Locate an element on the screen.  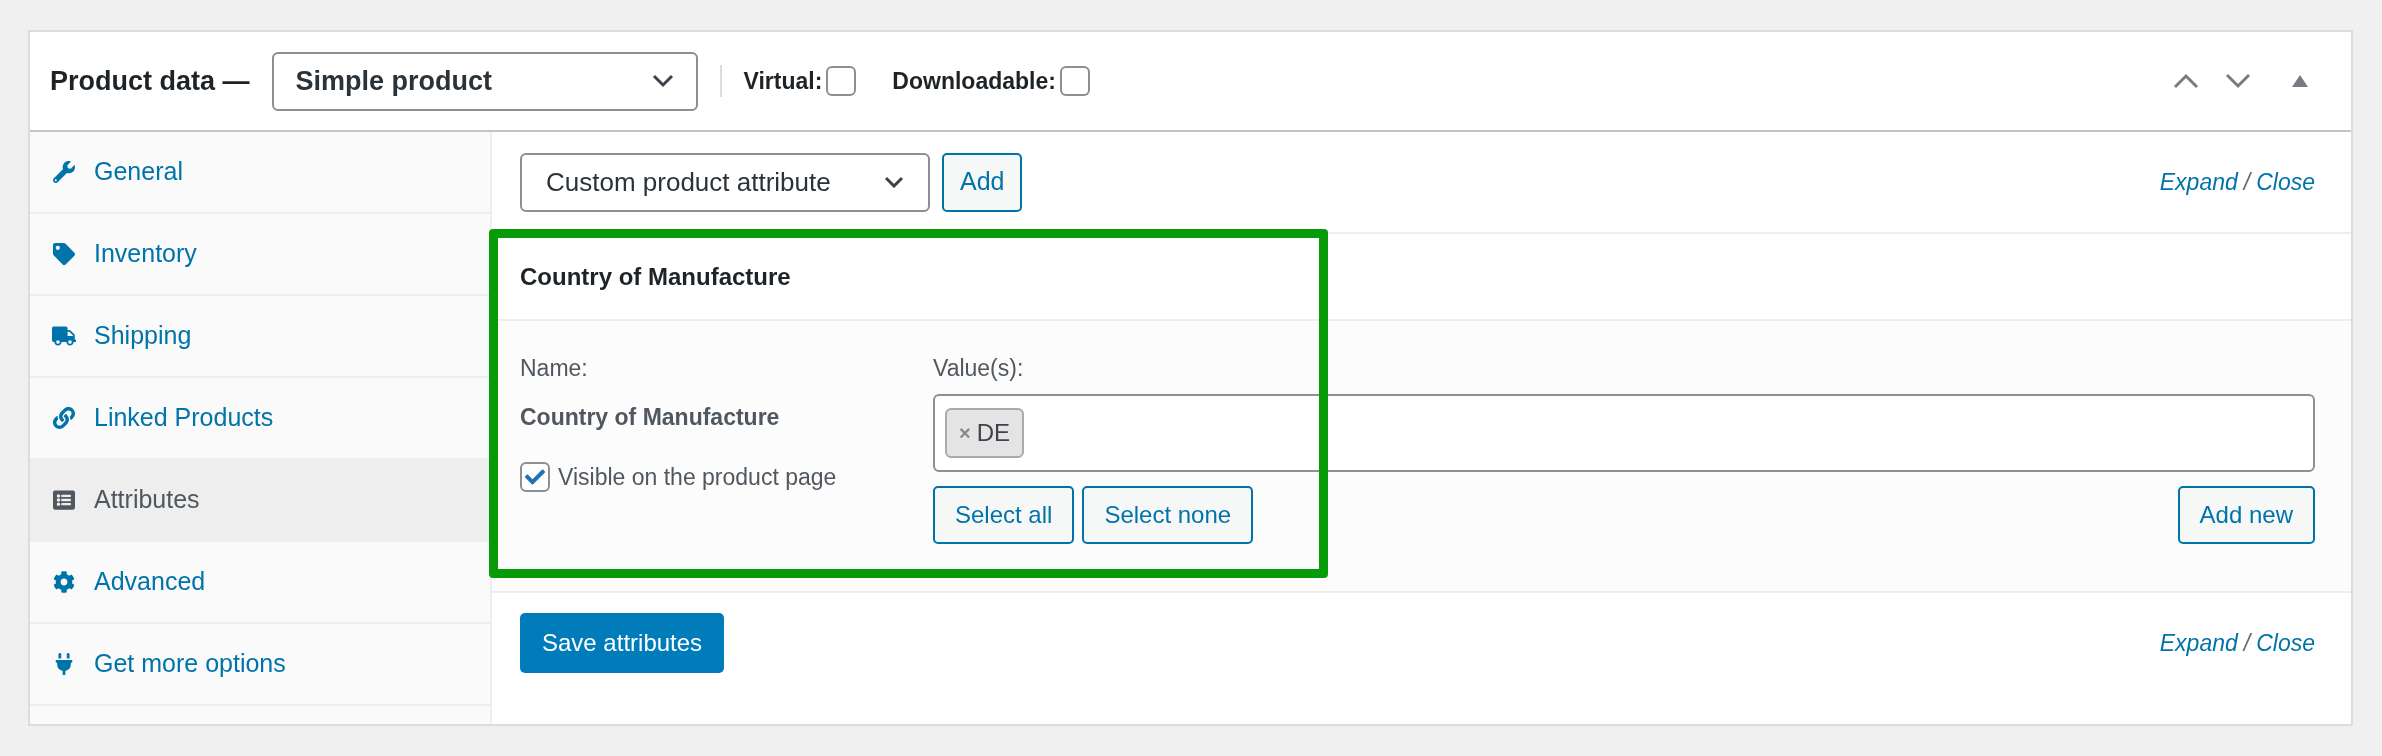
visible-checkbox is located at coordinates (535, 477).